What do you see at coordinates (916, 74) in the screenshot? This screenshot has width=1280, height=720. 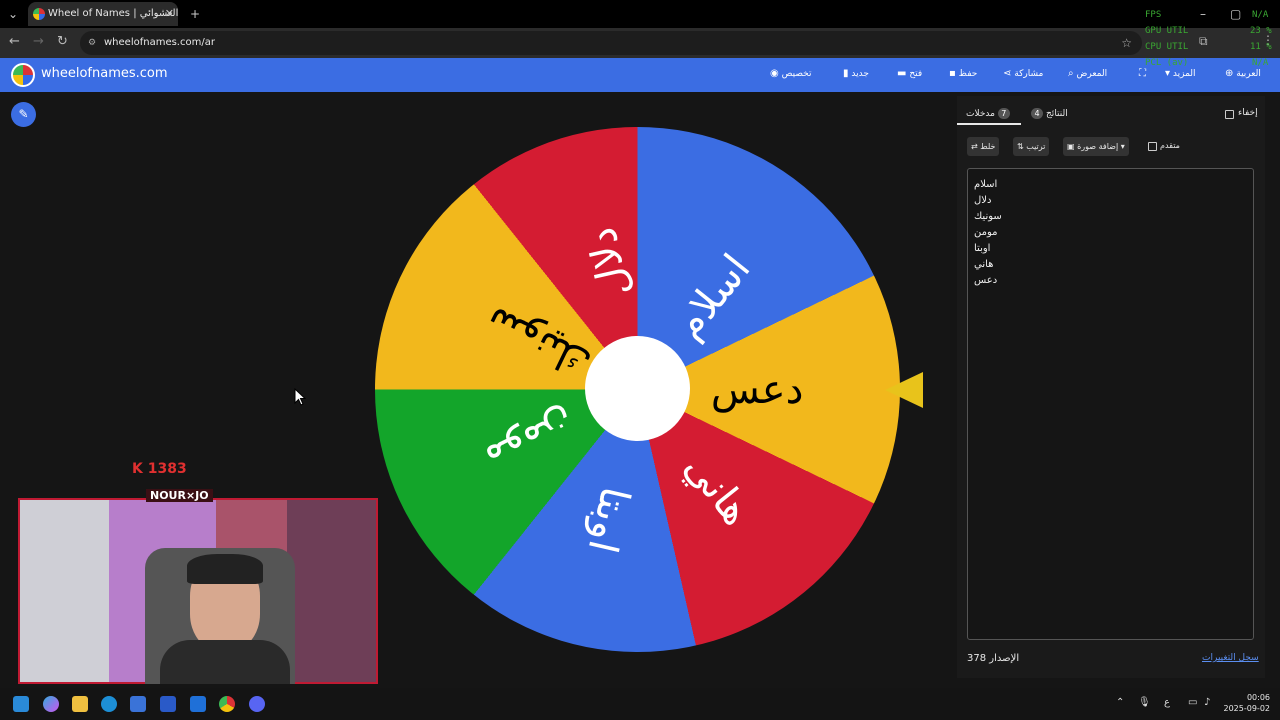 I see `open-label: فتح` at bounding box center [916, 74].